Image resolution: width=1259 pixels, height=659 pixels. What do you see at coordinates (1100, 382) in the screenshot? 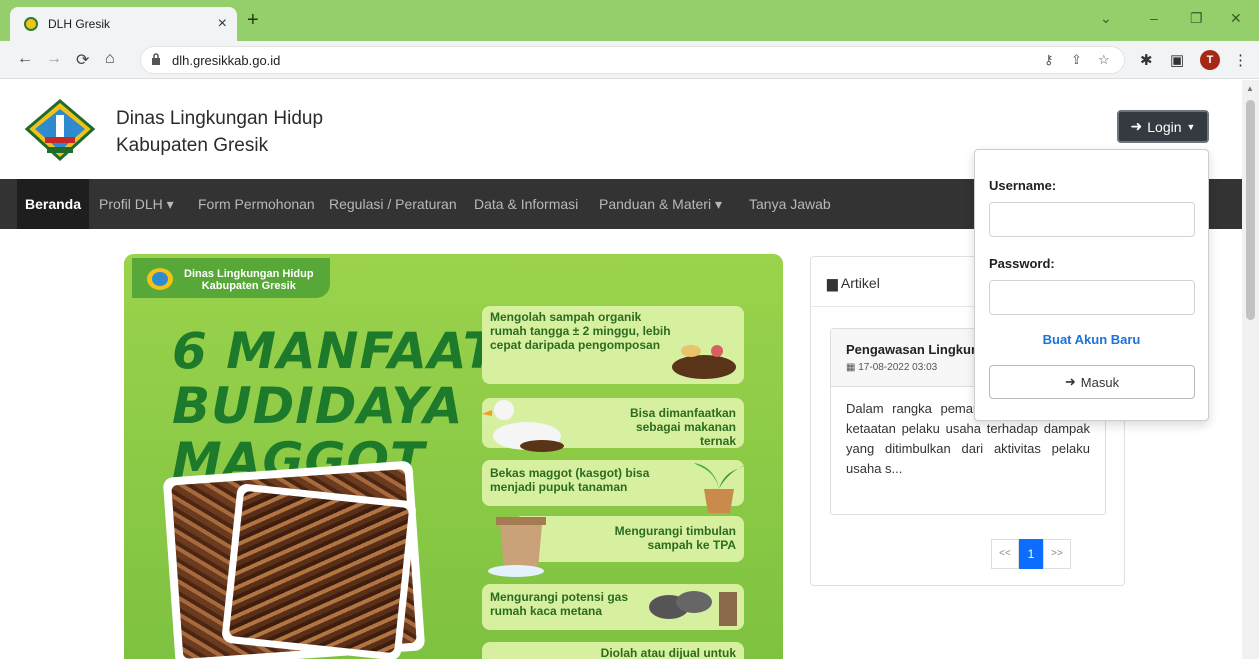
I see `masuk-label: Masuk` at bounding box center [1100, 382].